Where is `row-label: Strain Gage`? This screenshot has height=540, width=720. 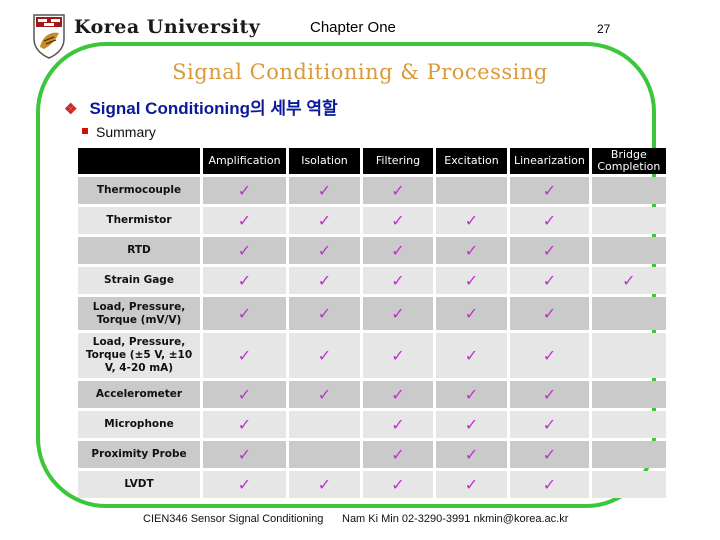 row-label: Strain Gage is located at coordinates (139, 280).